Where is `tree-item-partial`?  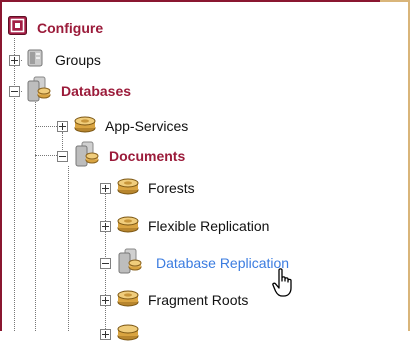 tree-item-partial is located at coordinates (124, 334).